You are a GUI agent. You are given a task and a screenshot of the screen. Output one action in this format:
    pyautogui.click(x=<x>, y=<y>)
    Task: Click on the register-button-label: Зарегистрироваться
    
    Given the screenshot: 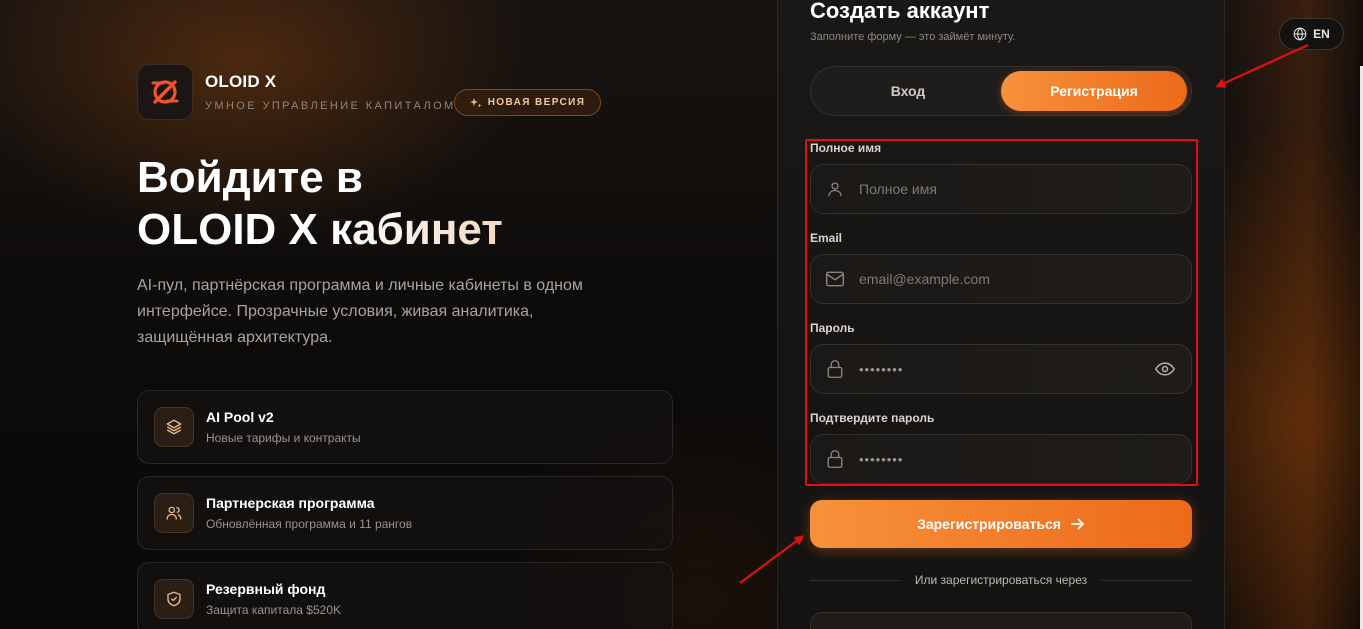 What is the action you would take?
    pyautogui.click(x=989, y=524)
    